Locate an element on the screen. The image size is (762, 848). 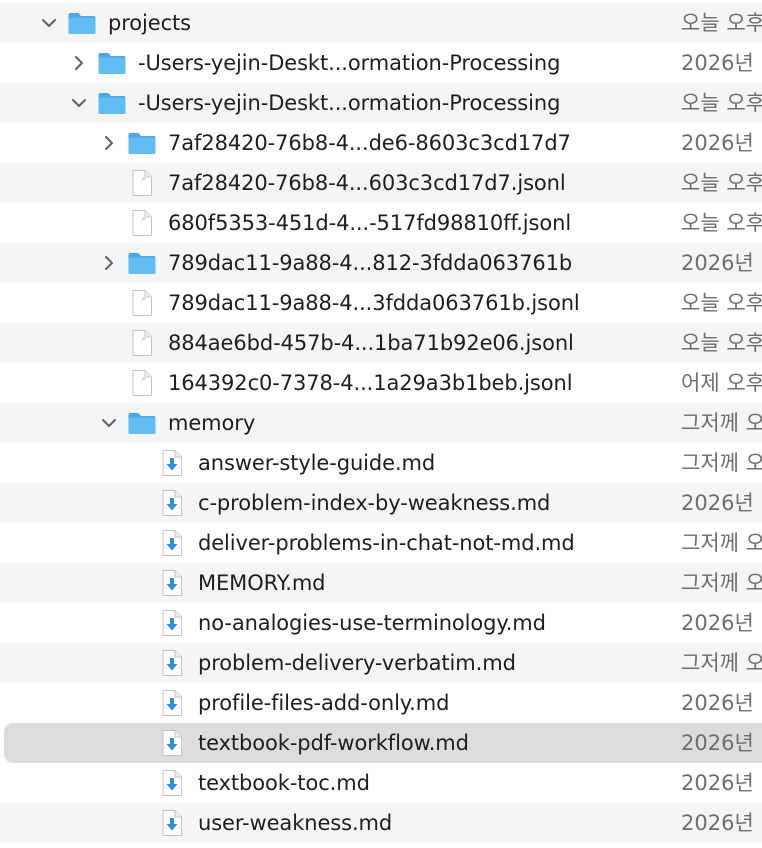
item-name: deliver-problems-in-chat-not-md.md is located at coordinates (386, 543).